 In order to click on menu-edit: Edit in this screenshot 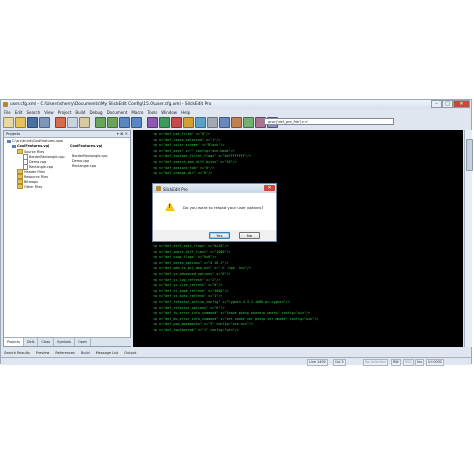, I will do `click(19, 112)`.